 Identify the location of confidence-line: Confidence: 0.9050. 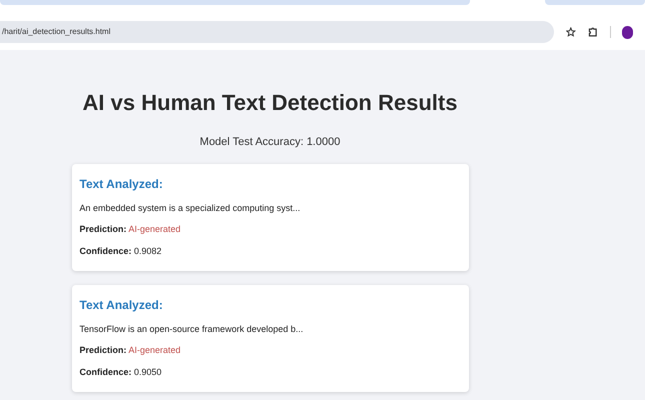
(121, 372).